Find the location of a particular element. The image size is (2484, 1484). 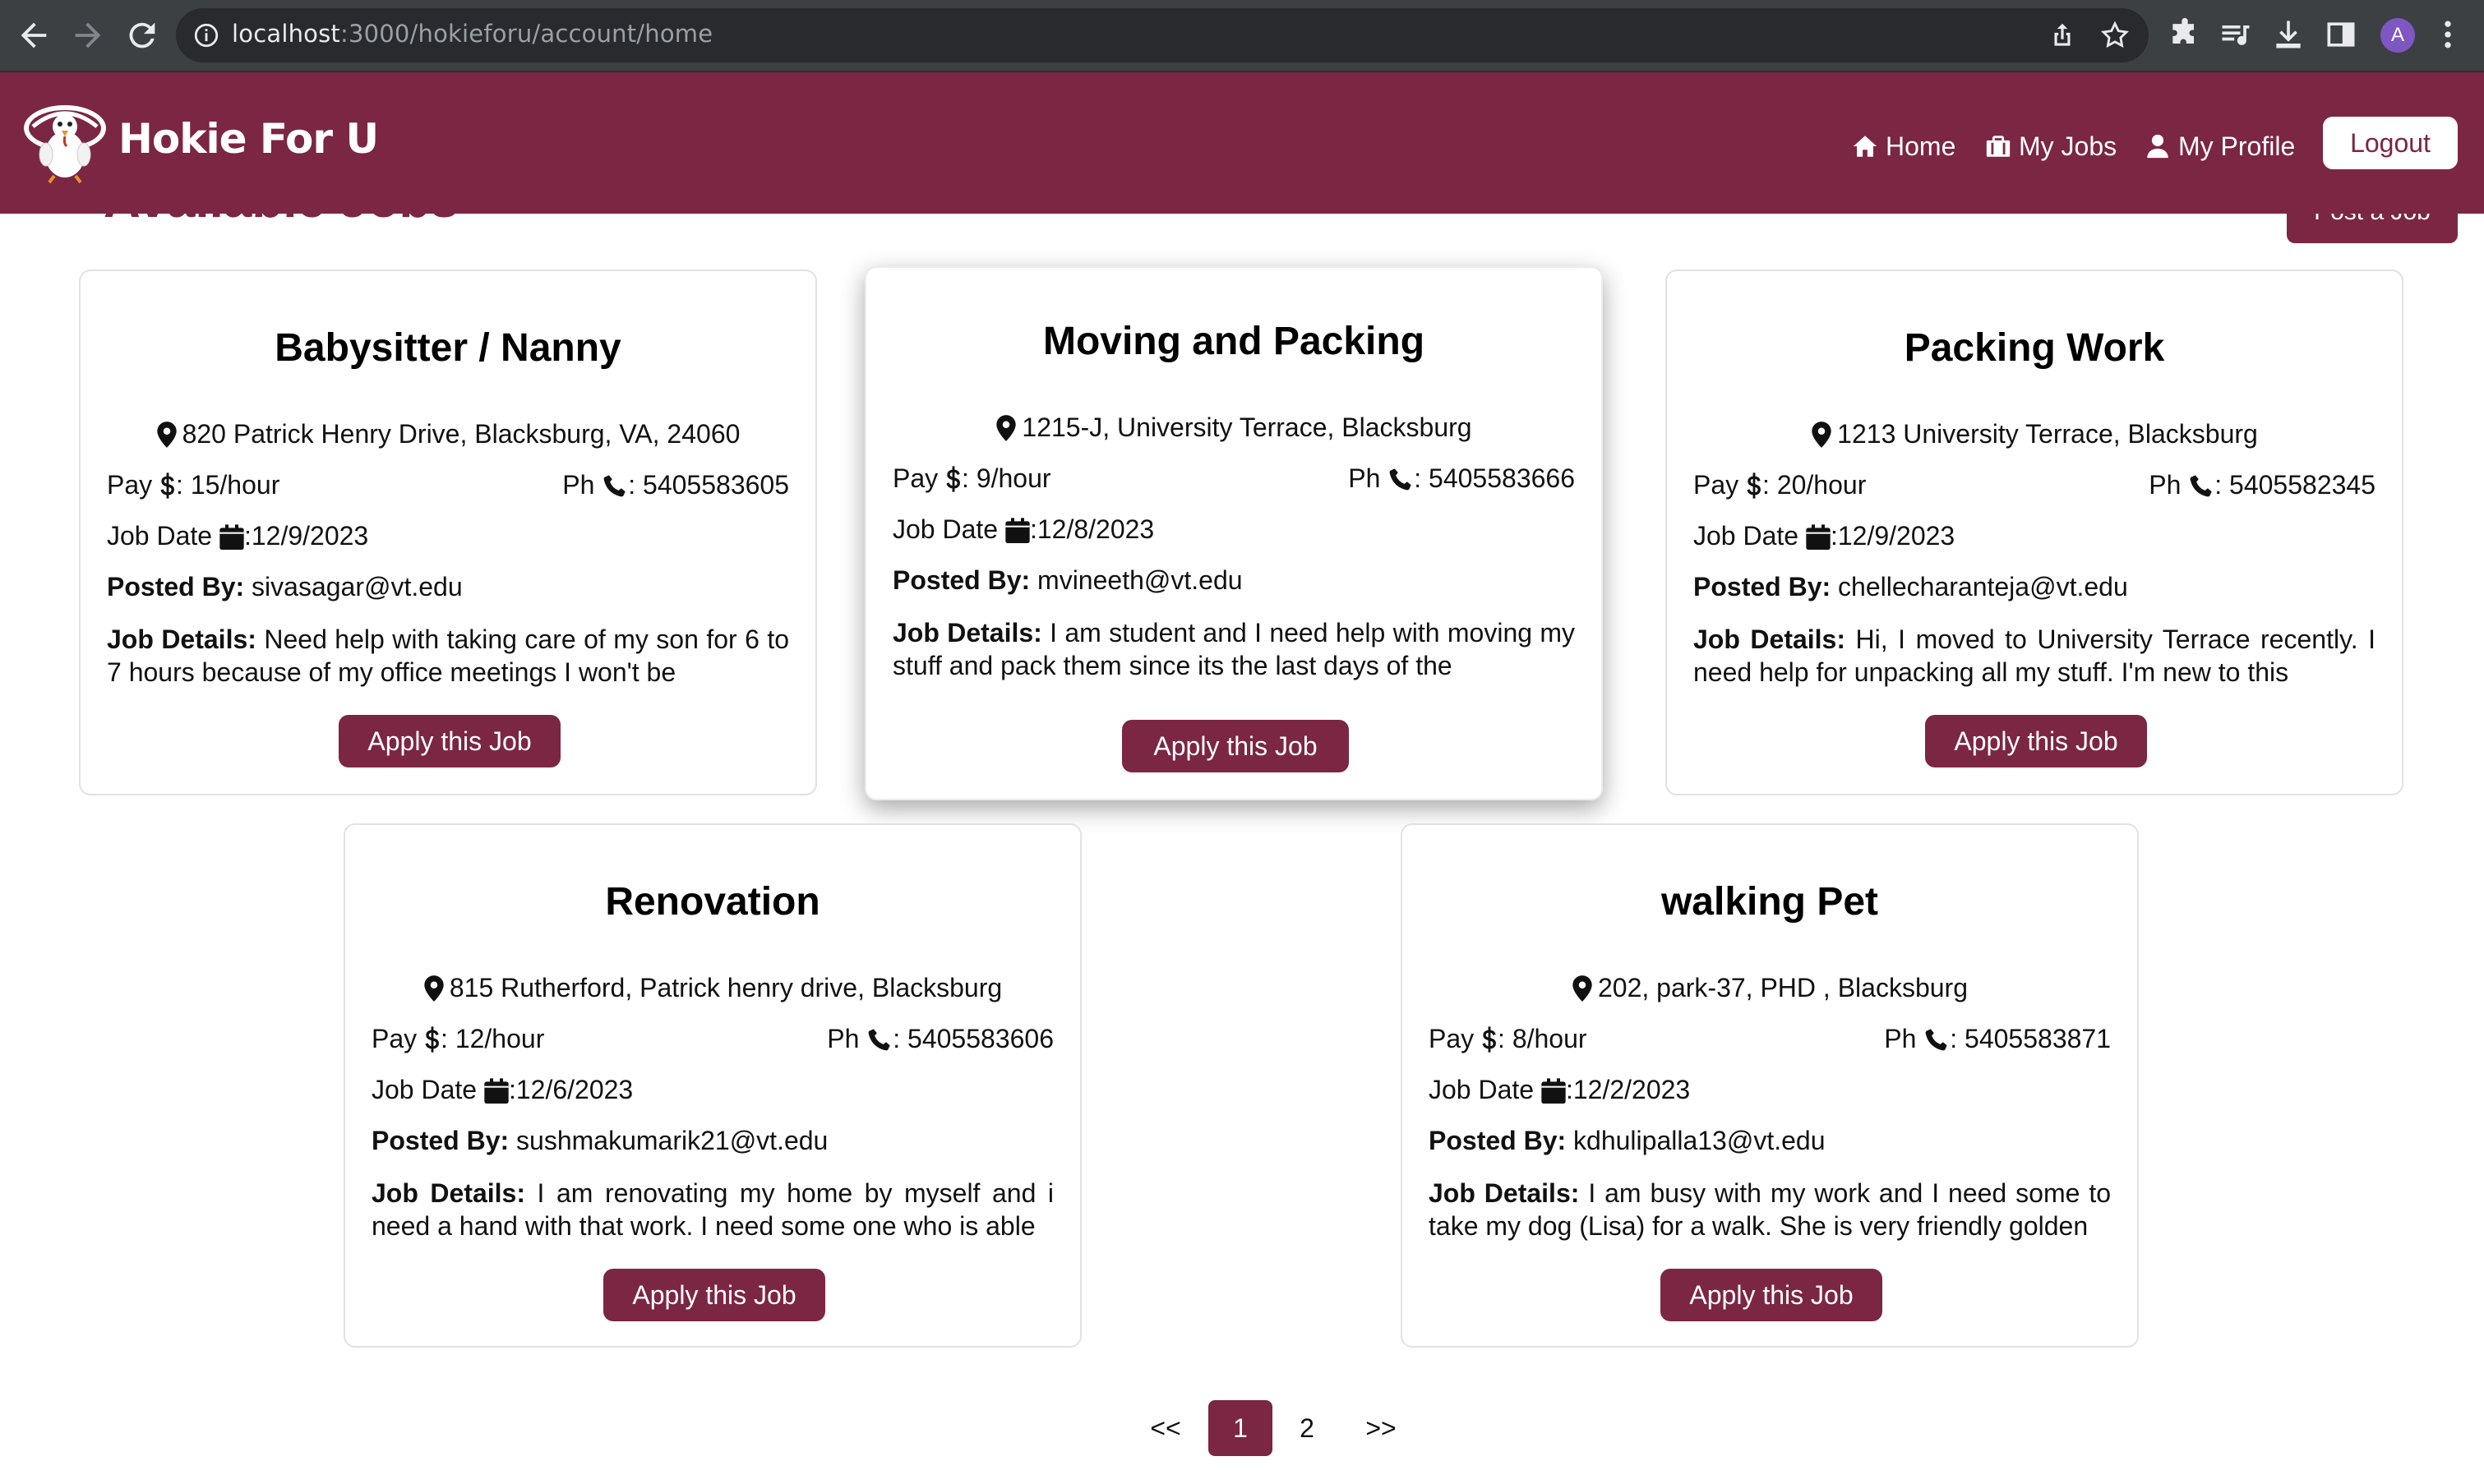

url-host: localhost is located at coordinates (286, 34).